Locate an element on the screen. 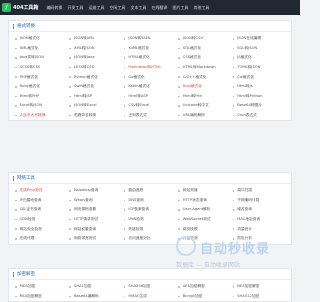  tool-link: Html转Python is located at coordinates (259, 97).